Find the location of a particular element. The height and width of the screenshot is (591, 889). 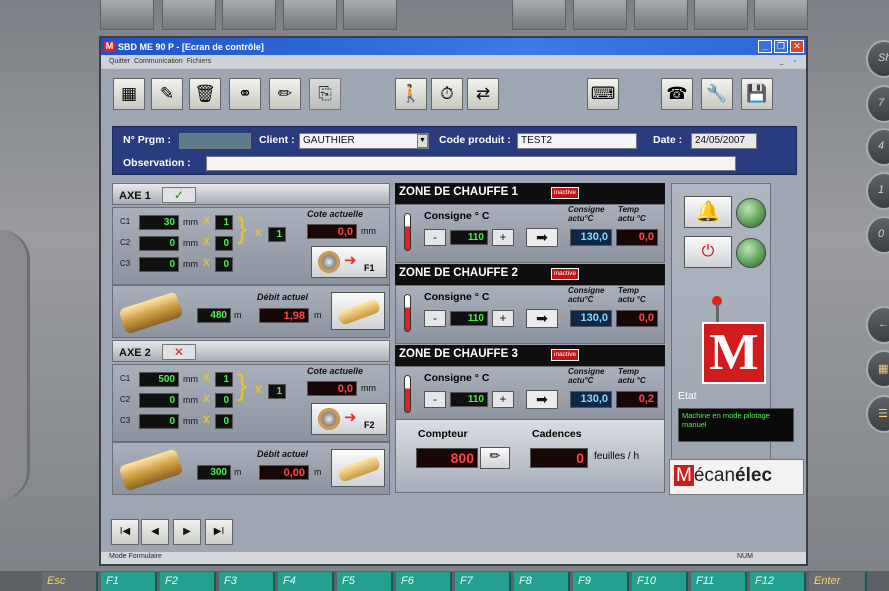

axe1-c2-mult: 0 is located at coordinates (224, 243).